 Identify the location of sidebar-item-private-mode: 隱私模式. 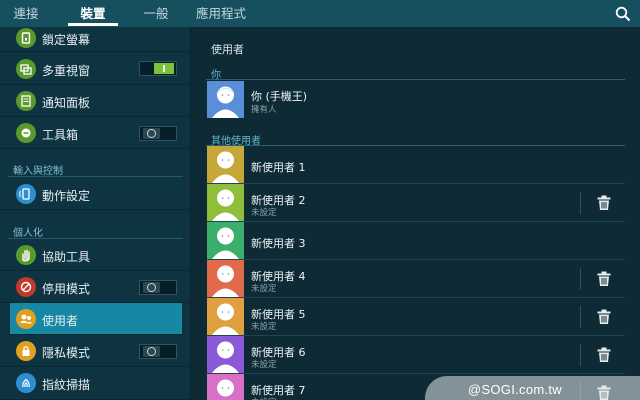
(95, 351).